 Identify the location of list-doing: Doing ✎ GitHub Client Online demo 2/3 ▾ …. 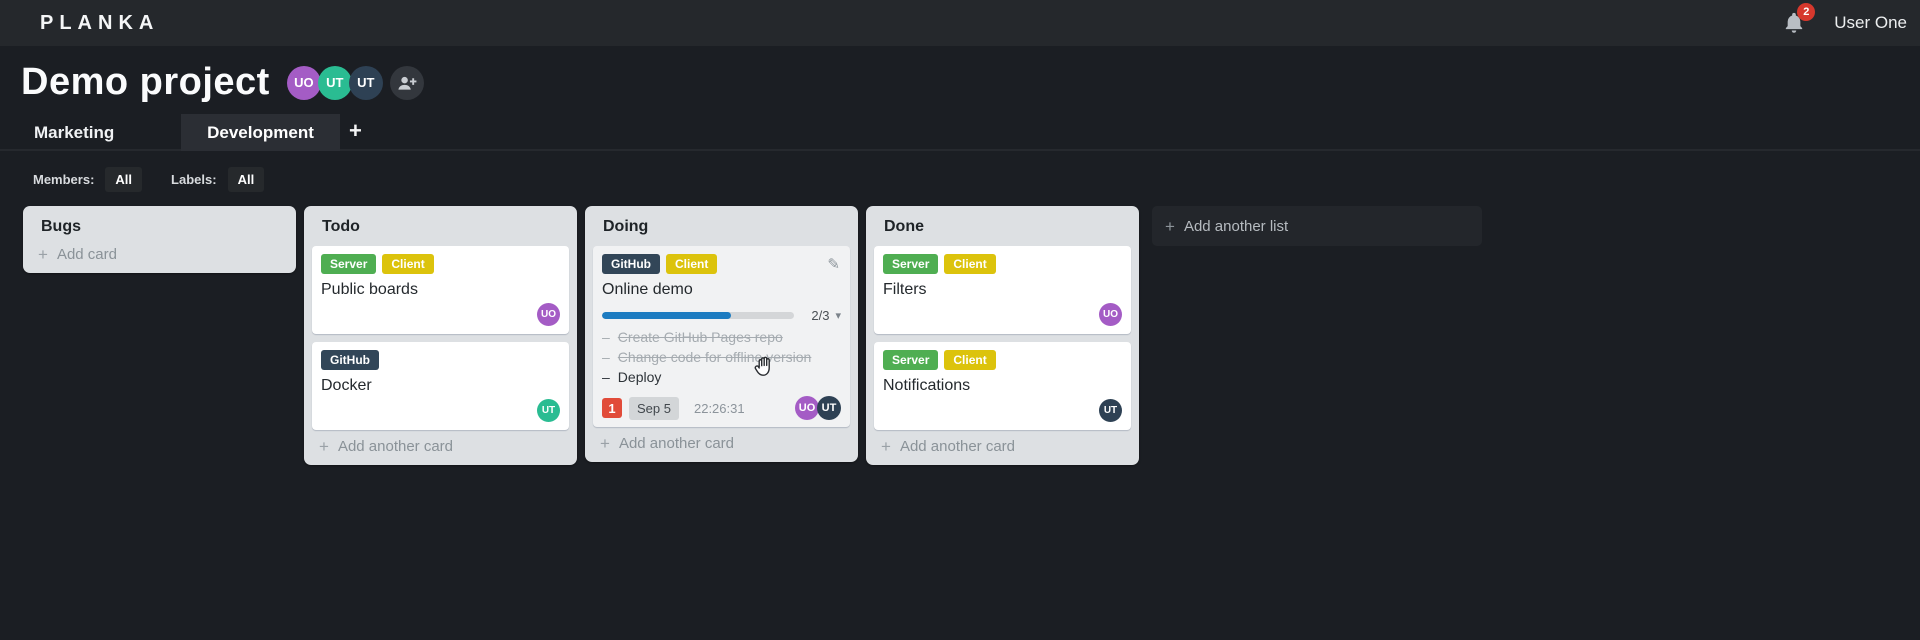
(721, 334).